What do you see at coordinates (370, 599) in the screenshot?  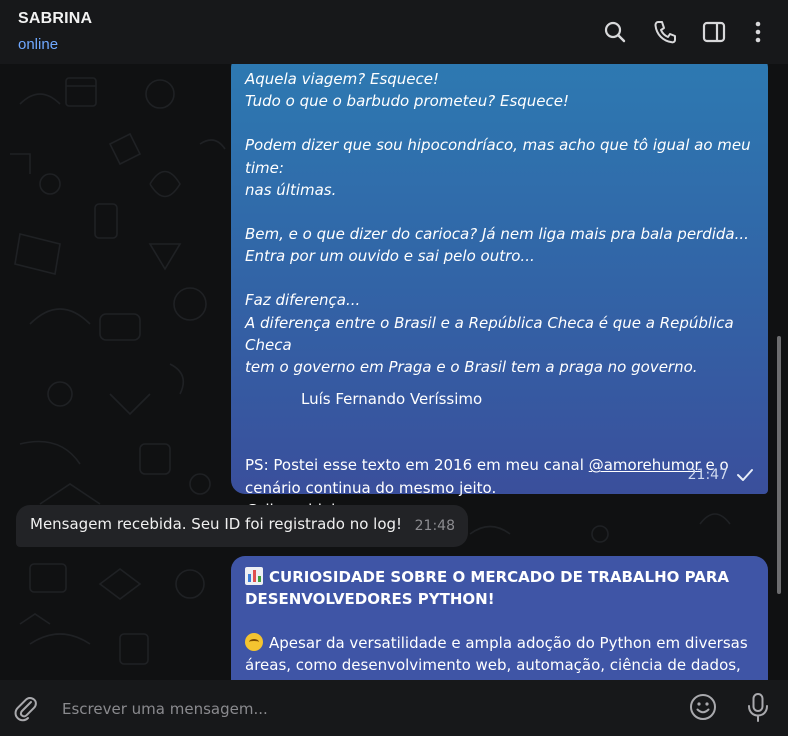 I see `curiosity-title-line2: DESENVOLVEDORES PYTHON!` at bounding box center [370, 599].